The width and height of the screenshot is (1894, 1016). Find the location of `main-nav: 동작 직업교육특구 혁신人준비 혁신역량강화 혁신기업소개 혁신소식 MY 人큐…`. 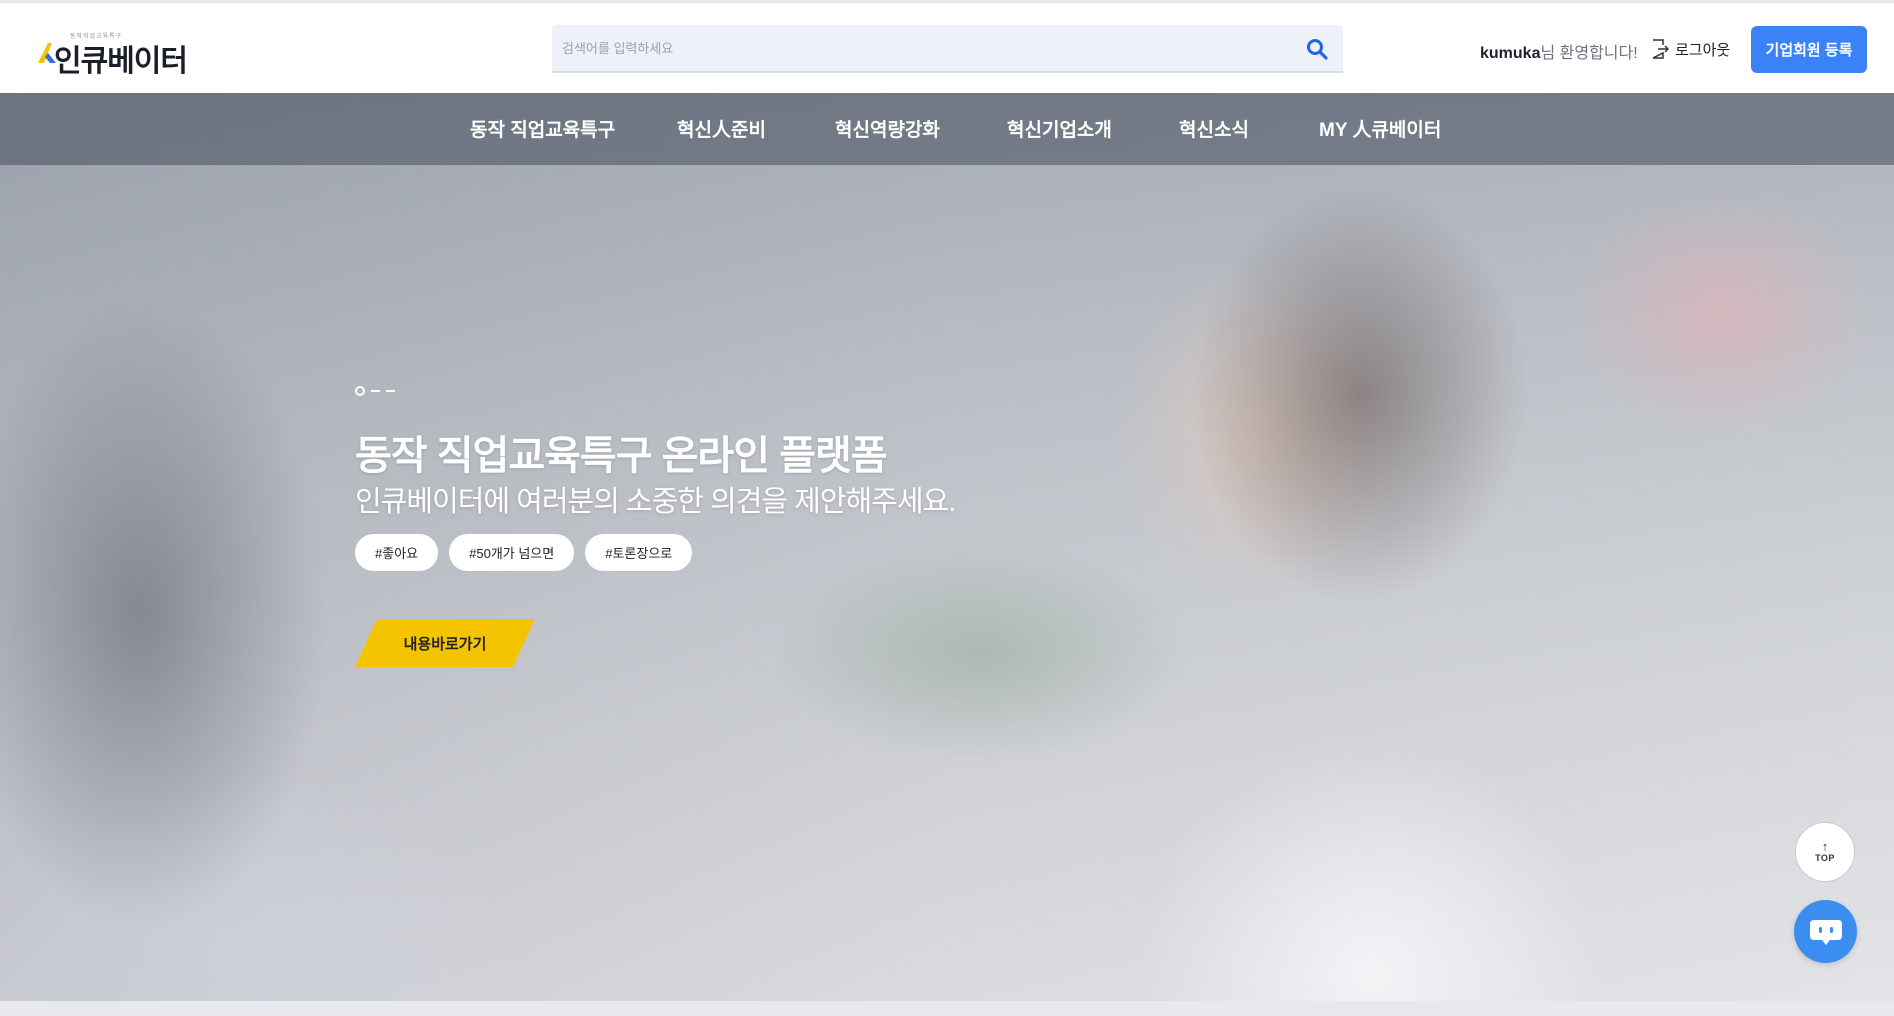

main-nav: 동작 직업교육특구 혁신人준비 혁신역량강화 혁신기업소개 혁신소식 MY 人큐… is located at coordinates (947, 129).